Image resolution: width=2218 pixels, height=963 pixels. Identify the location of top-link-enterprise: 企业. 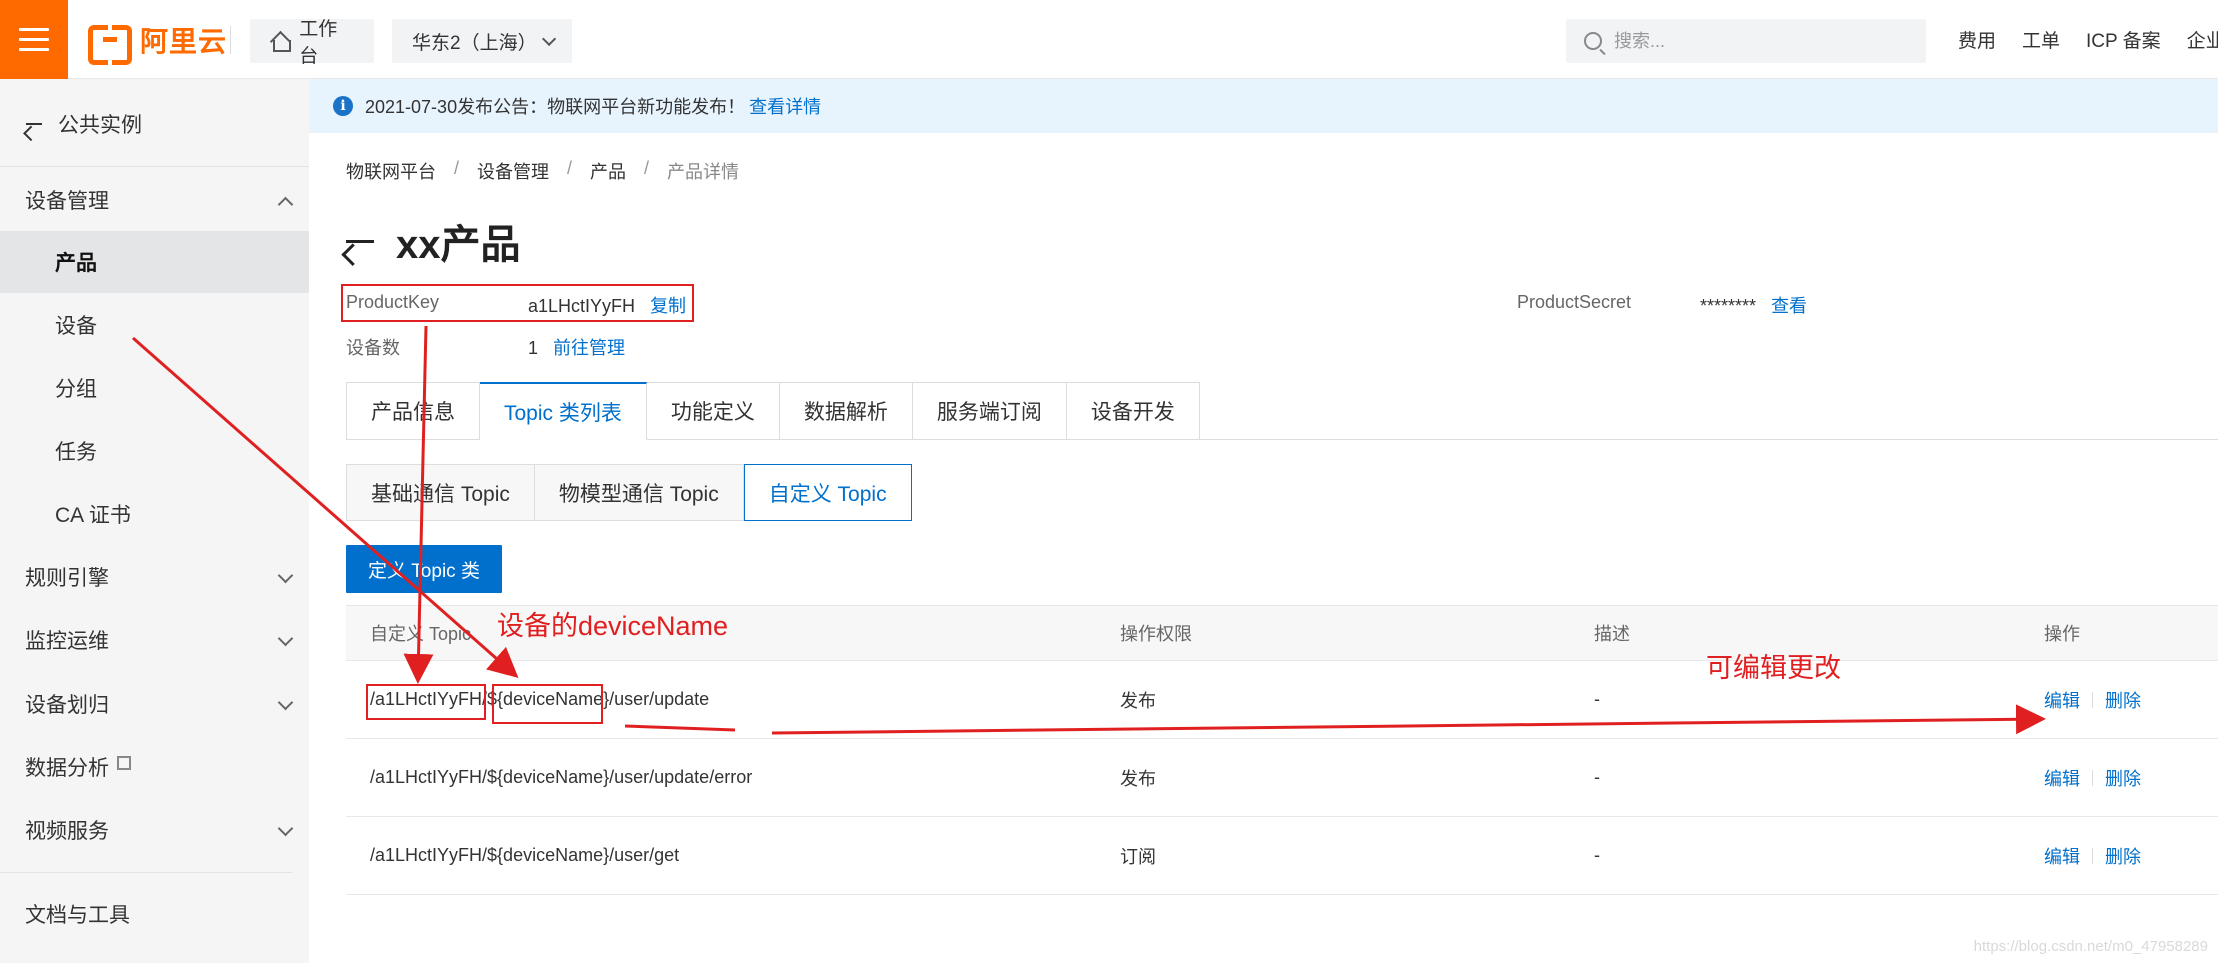
(2202, 39).